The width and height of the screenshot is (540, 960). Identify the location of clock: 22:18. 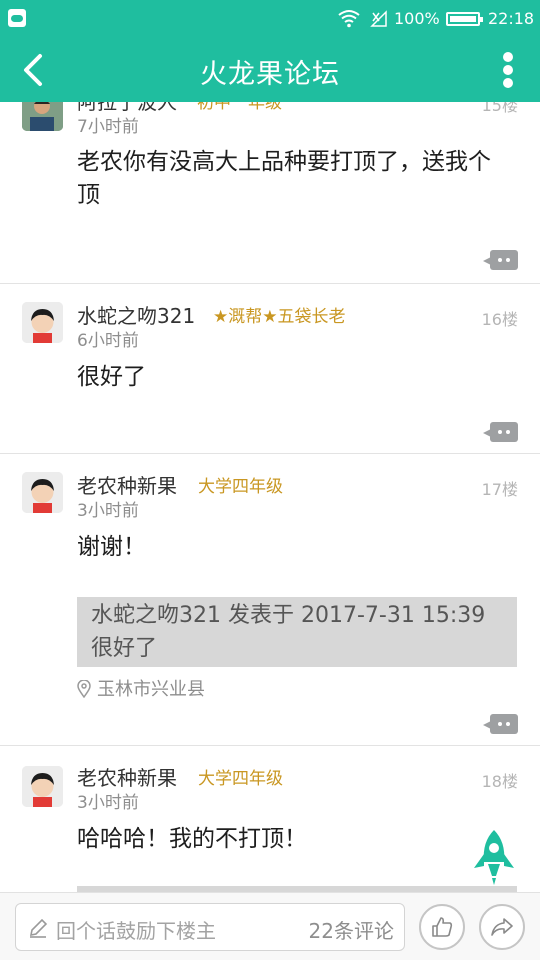
(511, 18).